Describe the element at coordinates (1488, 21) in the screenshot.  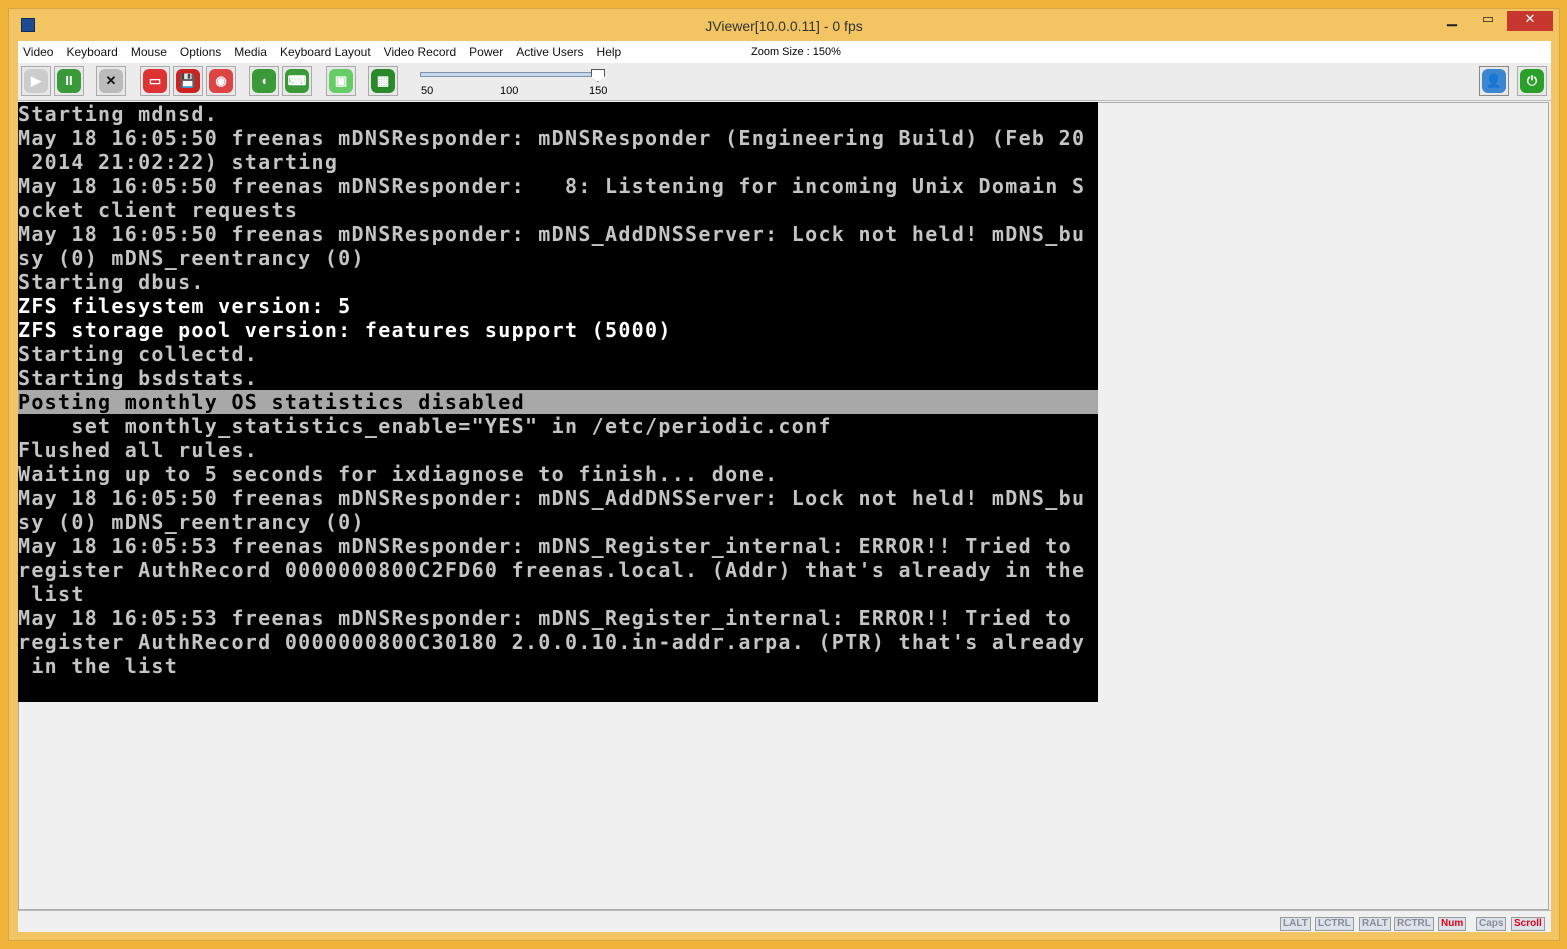
I see `maximize-button: ▭` at that location.